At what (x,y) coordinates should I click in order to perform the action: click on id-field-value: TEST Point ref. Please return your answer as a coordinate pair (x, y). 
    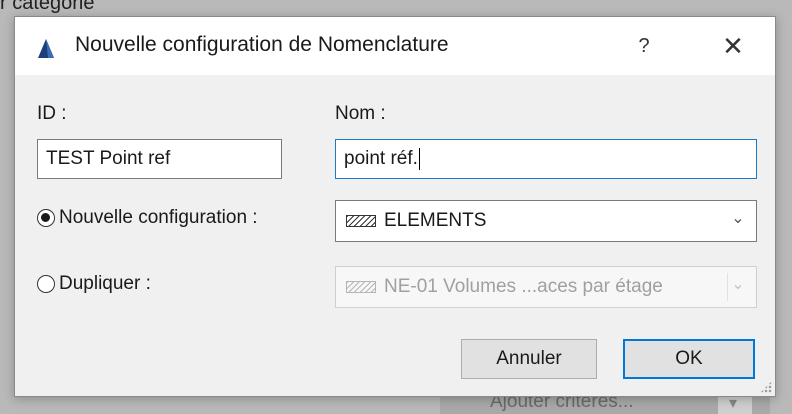
    Looking at the image, I should click on (108, 158).